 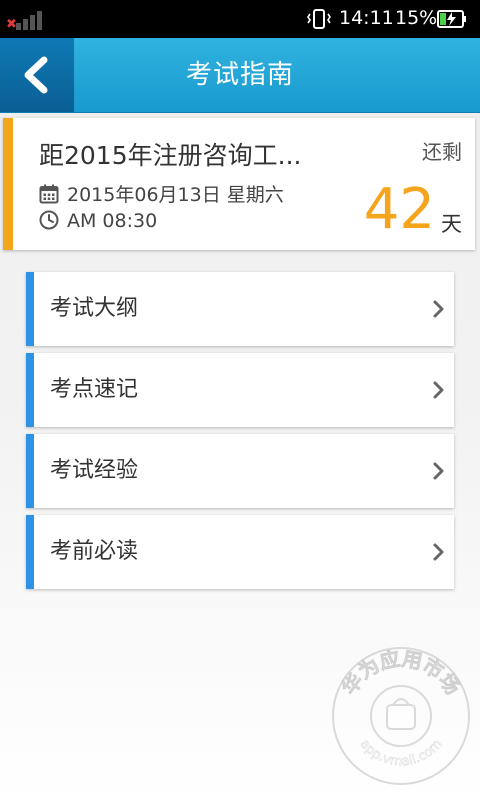 I want to click on clock-icon, so click(x=49, y=220).